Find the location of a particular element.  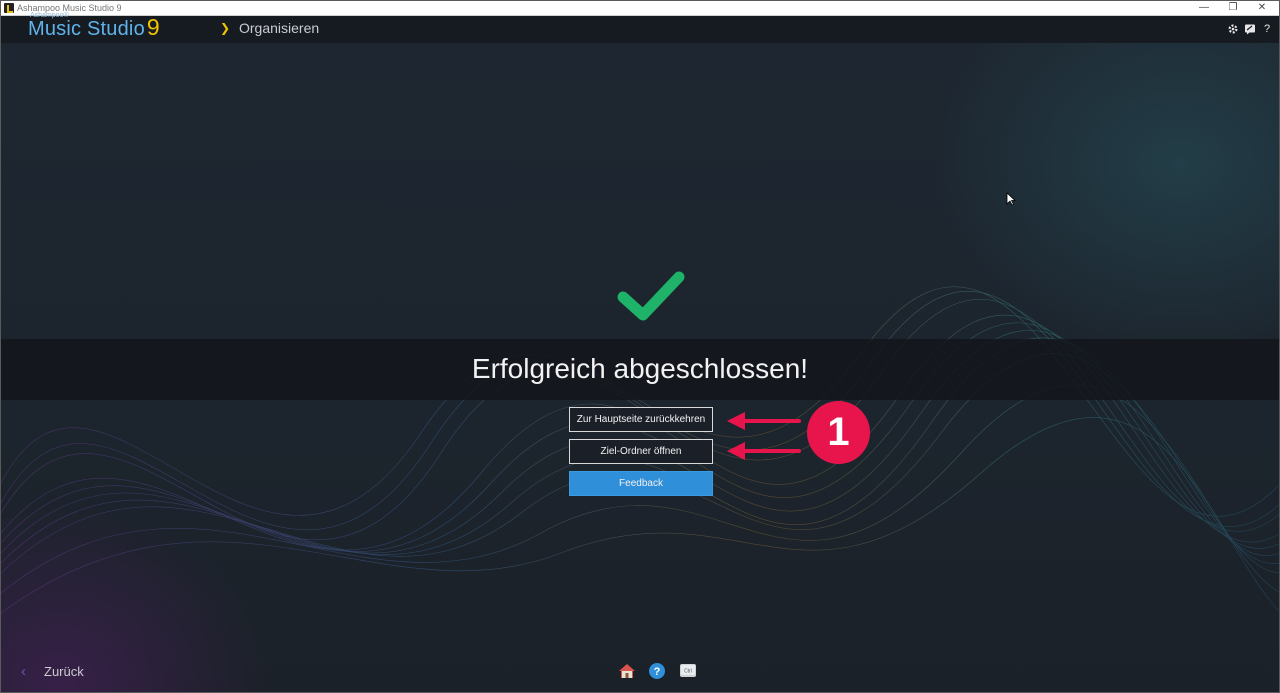

home-icon is located at coordinates (627, 671).